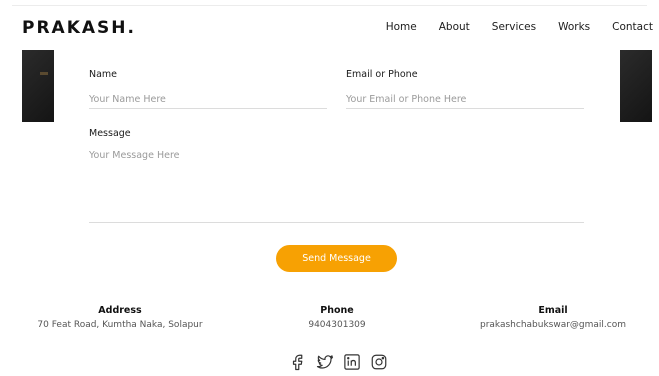  What do you see at coordinates (337, 310) in the screenshot?
I see `phone-title: Phone` at bounding box center [337, 310].